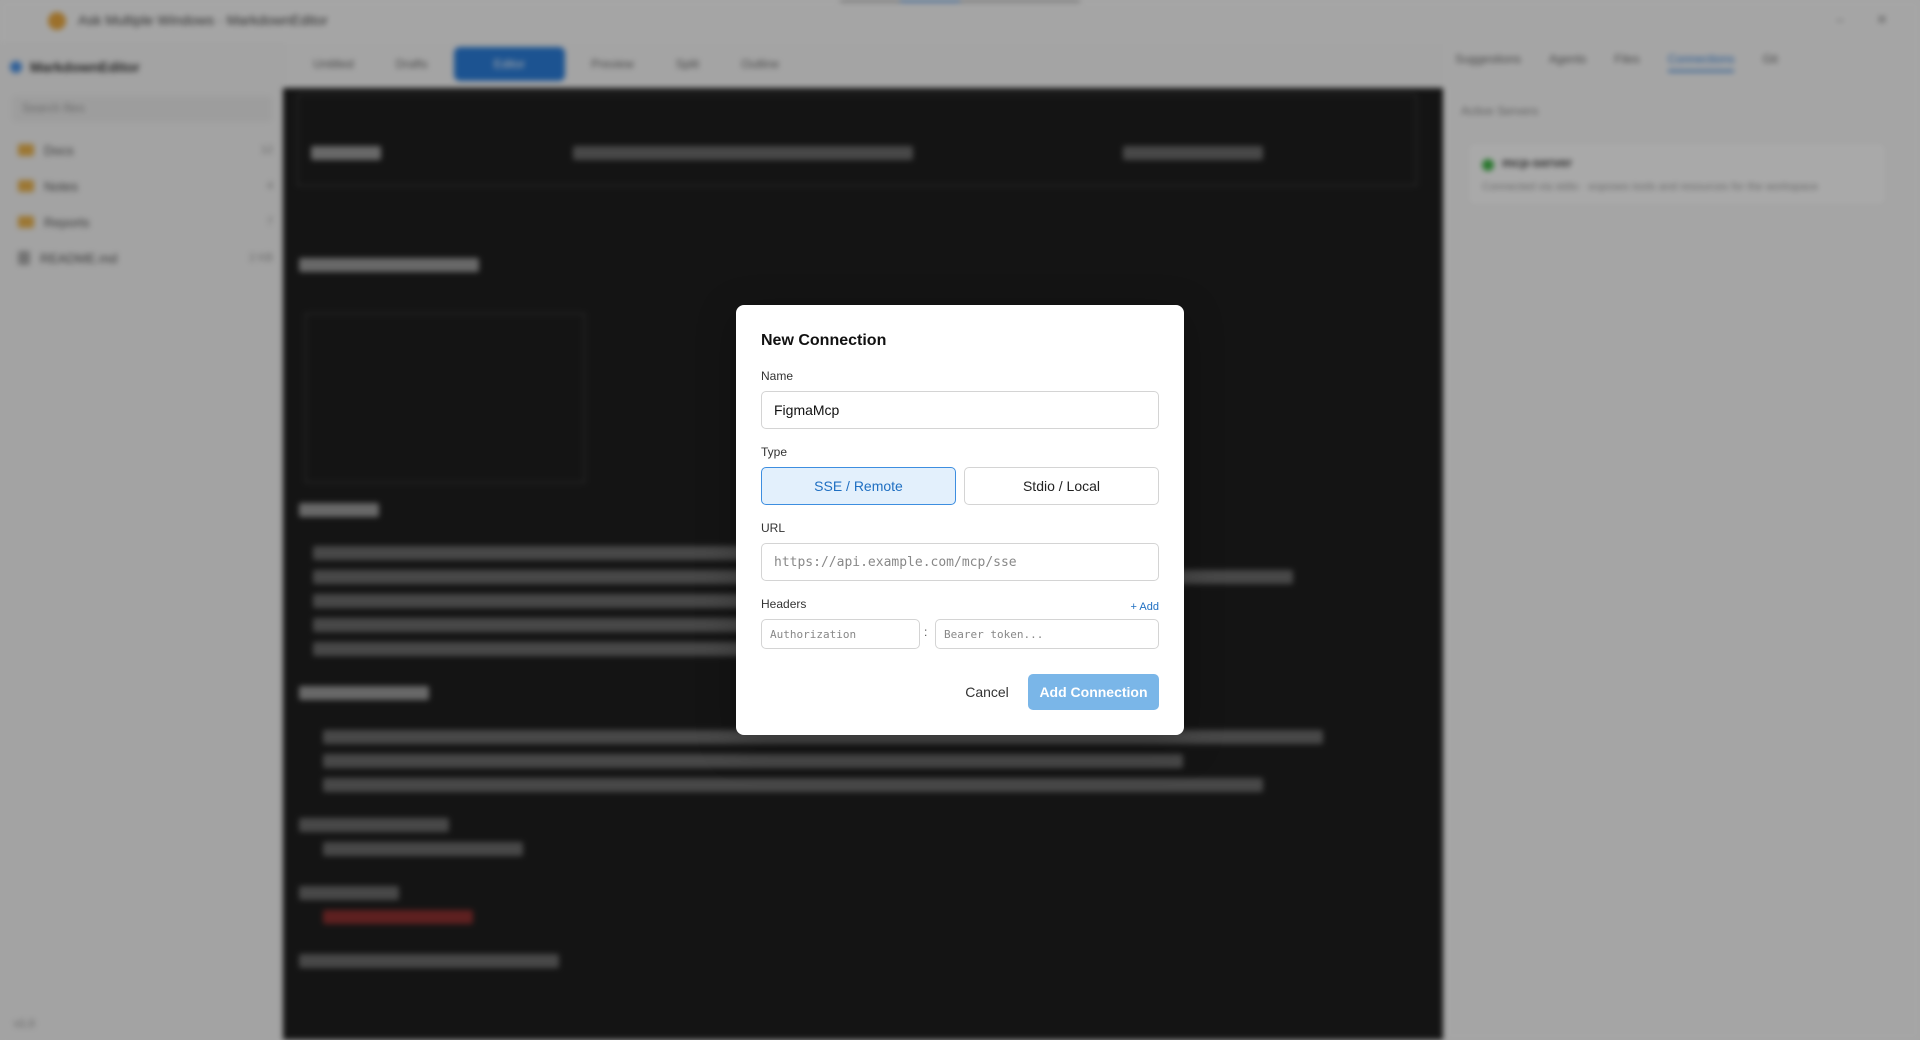 This screenshot has width=1920, height=1040. What do you see at coordinates (824, 340) in the screenshot?
I see `dialog-title: New Connection` at bounding box center [824, 340].